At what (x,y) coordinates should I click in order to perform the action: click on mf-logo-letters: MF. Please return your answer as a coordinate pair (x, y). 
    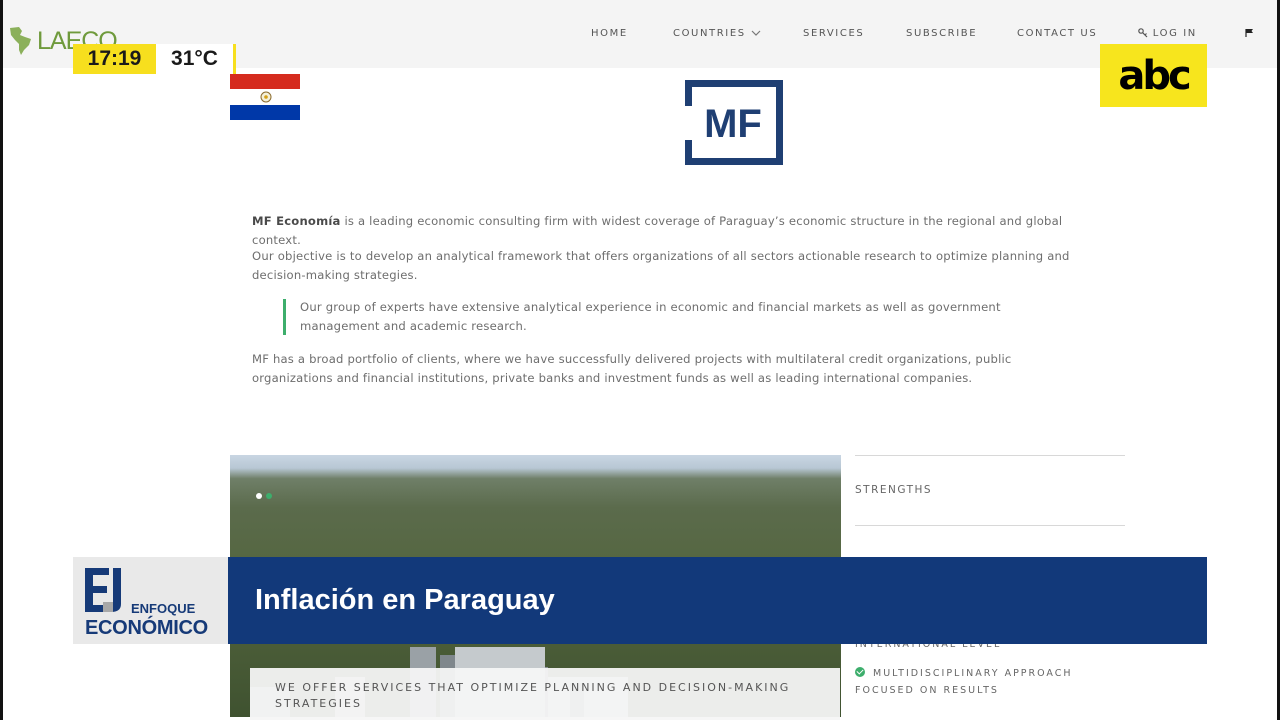
    Looking at the image, I should click on (733, 124).